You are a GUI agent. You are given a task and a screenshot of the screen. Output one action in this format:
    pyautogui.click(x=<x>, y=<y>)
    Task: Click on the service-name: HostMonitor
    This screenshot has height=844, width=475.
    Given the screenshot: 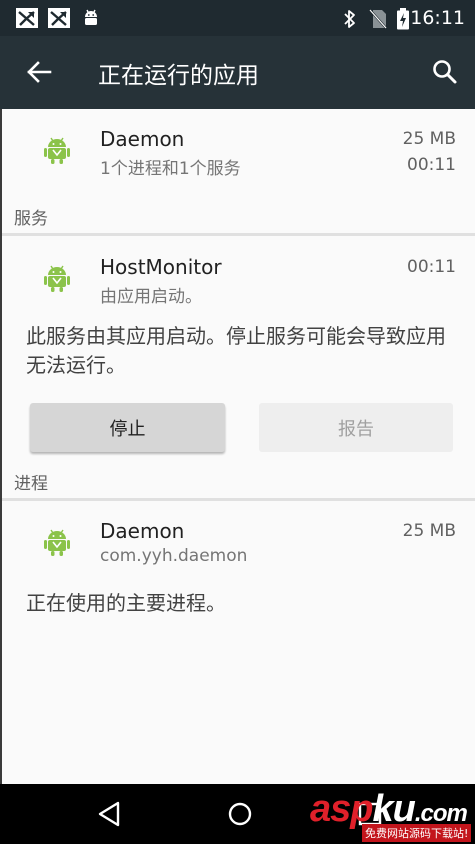 What is the action you would take?
    pyautogui.click(x=161, y=267)
    